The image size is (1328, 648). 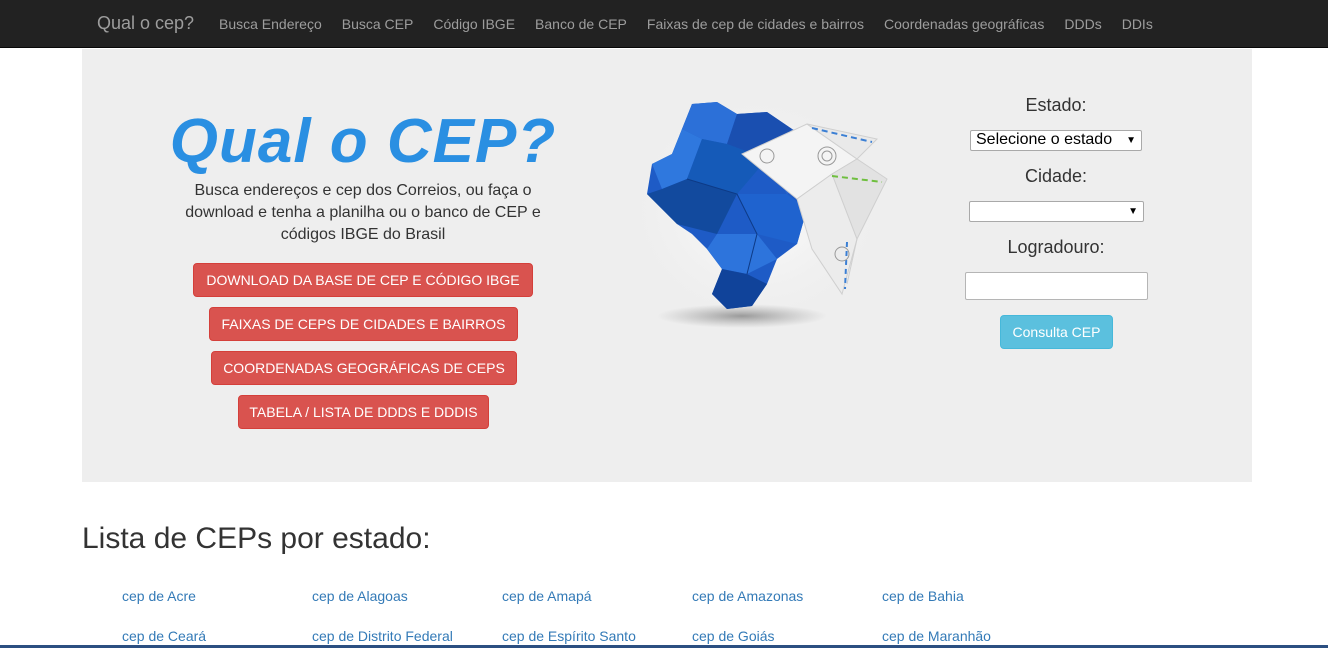 What do you see at coordinates (757, 209) in the screenshot?
I see `brazil-origami-map-icon` at bounding box center [757, 209].